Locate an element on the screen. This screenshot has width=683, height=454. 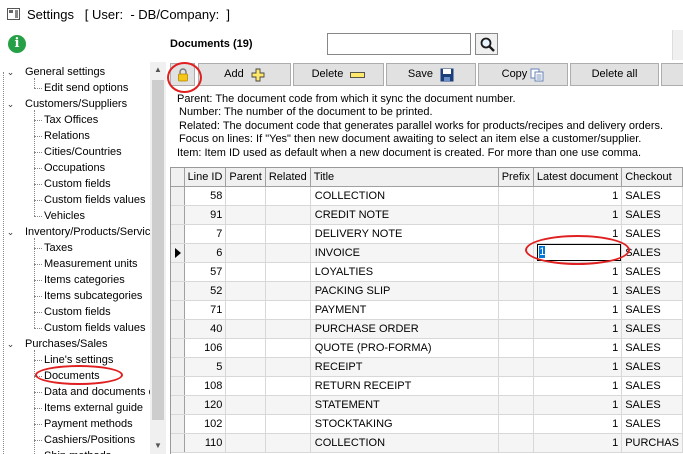
table-row: 5 RECEIPT 1 SALES is located at coordinates (427, 367).